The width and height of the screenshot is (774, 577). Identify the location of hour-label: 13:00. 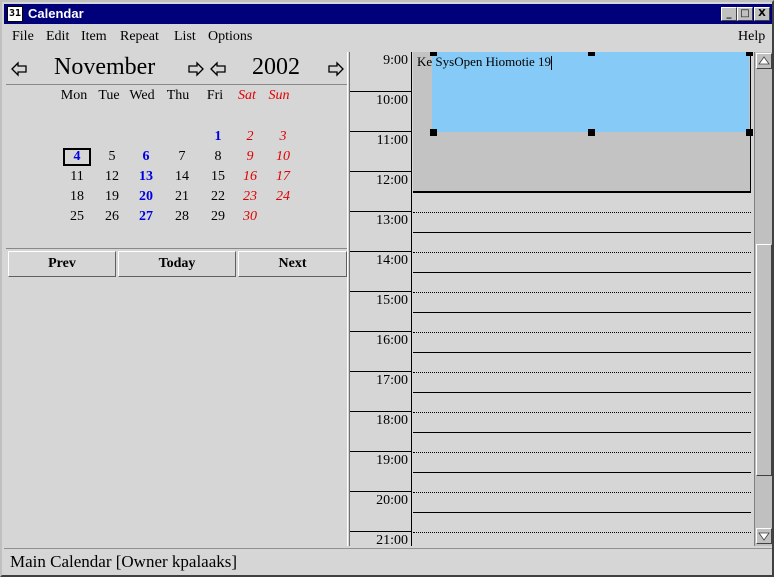
(392, 220).